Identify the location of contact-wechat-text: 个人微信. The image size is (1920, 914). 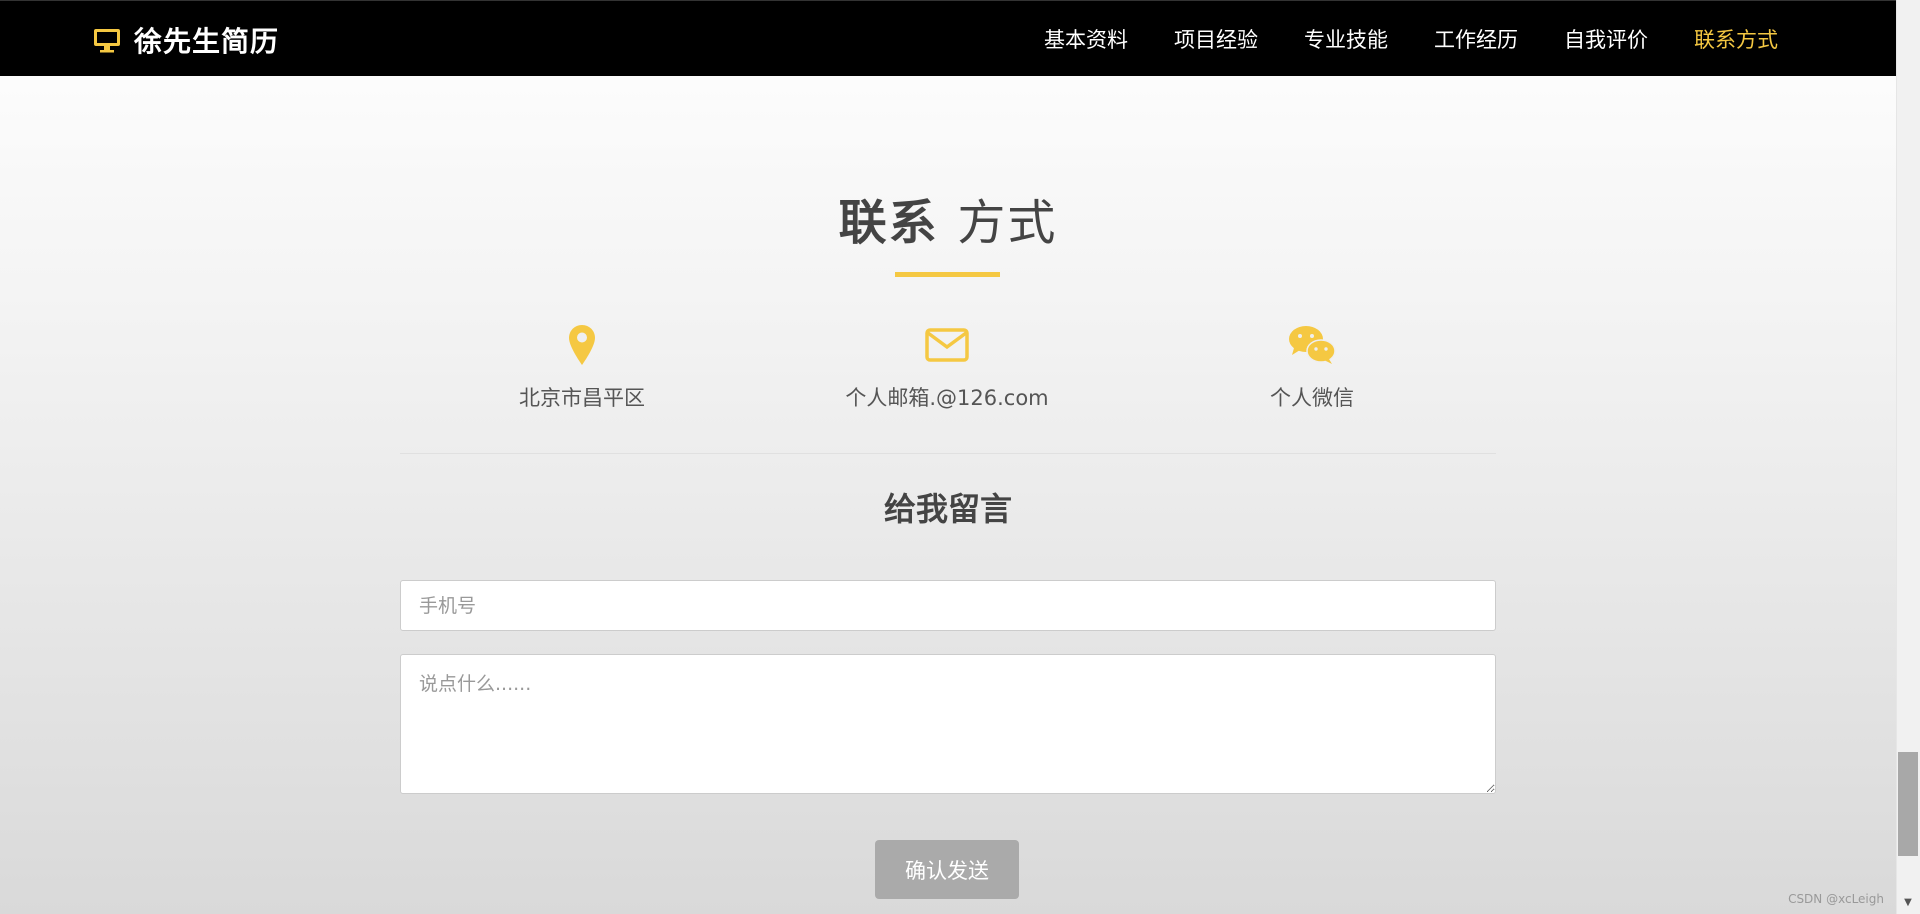
(1312, 398).